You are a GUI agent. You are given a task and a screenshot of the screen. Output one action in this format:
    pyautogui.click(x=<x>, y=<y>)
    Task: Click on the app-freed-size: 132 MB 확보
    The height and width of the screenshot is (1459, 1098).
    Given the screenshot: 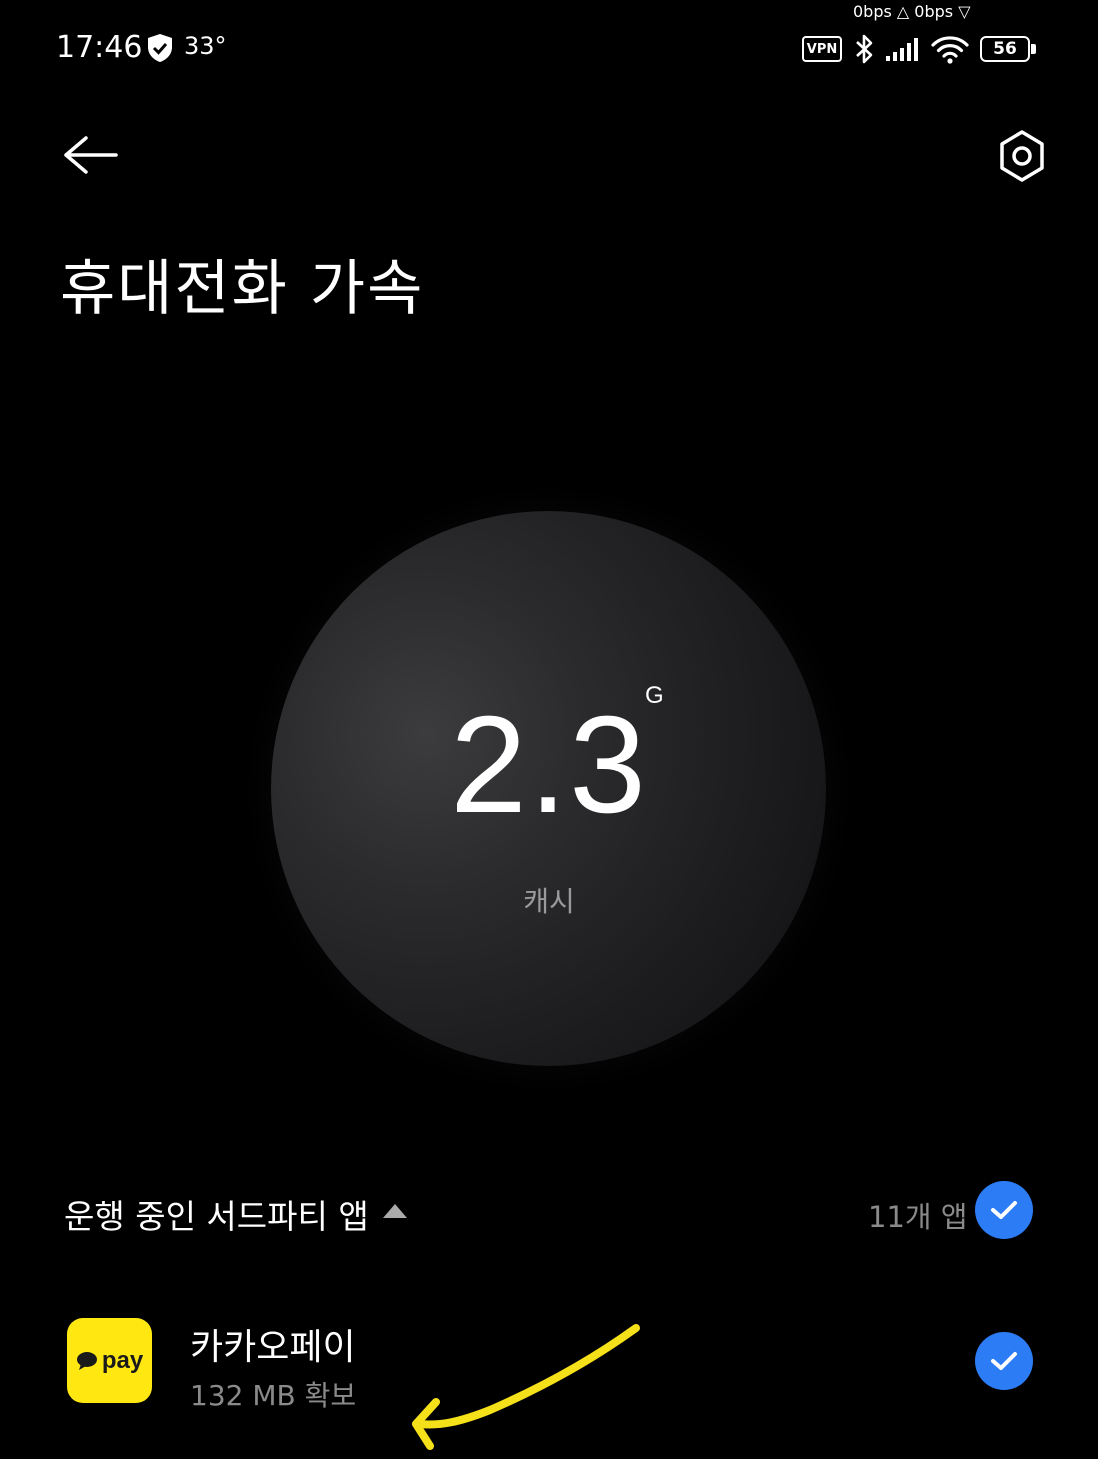 What is the action you would take?
    pyautogui.click(x=273, y=1395)
    